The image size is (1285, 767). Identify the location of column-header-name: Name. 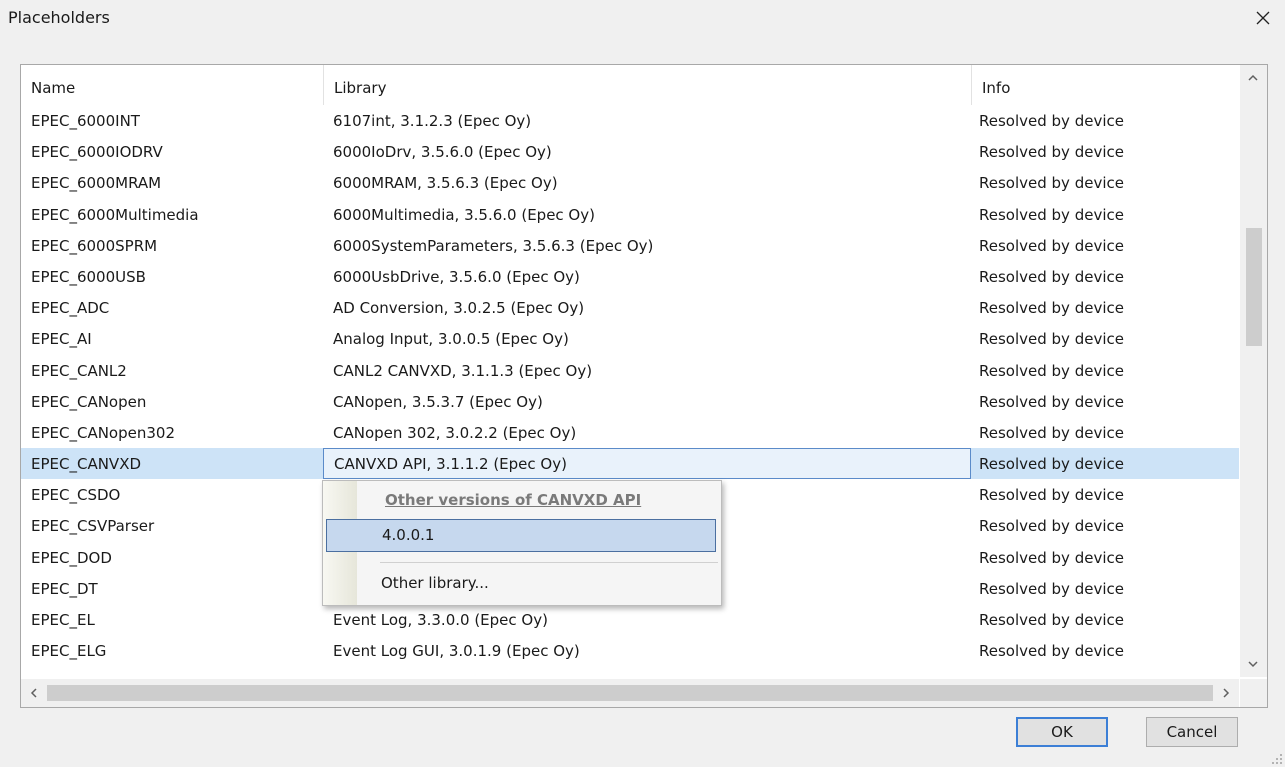
(172, 85).